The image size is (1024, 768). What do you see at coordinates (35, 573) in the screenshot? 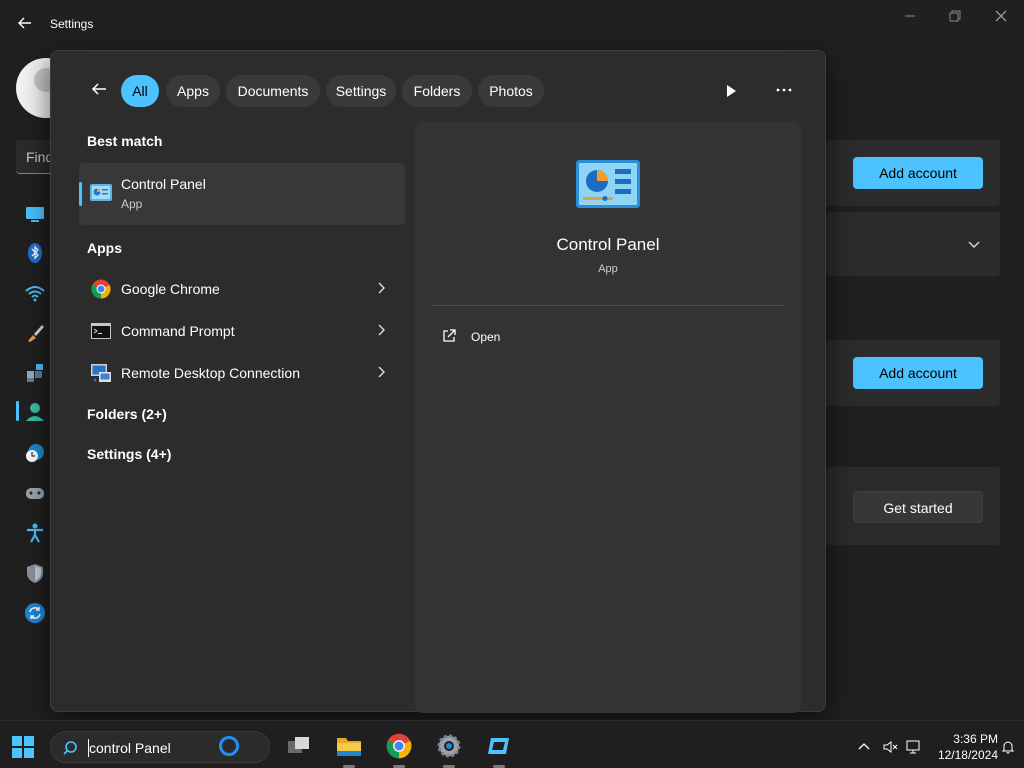
I see `privacy-security-icon` at bounding box center [35, 573].